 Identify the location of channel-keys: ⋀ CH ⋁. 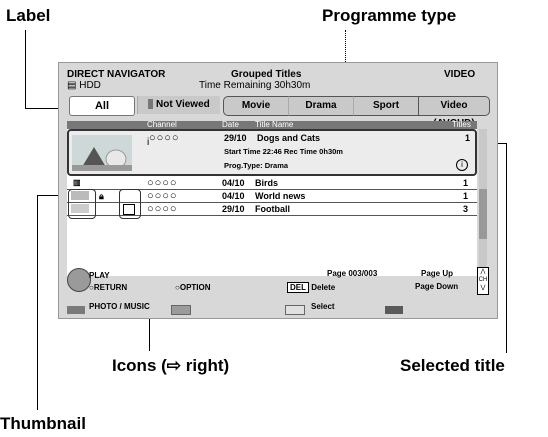
(483, 281).